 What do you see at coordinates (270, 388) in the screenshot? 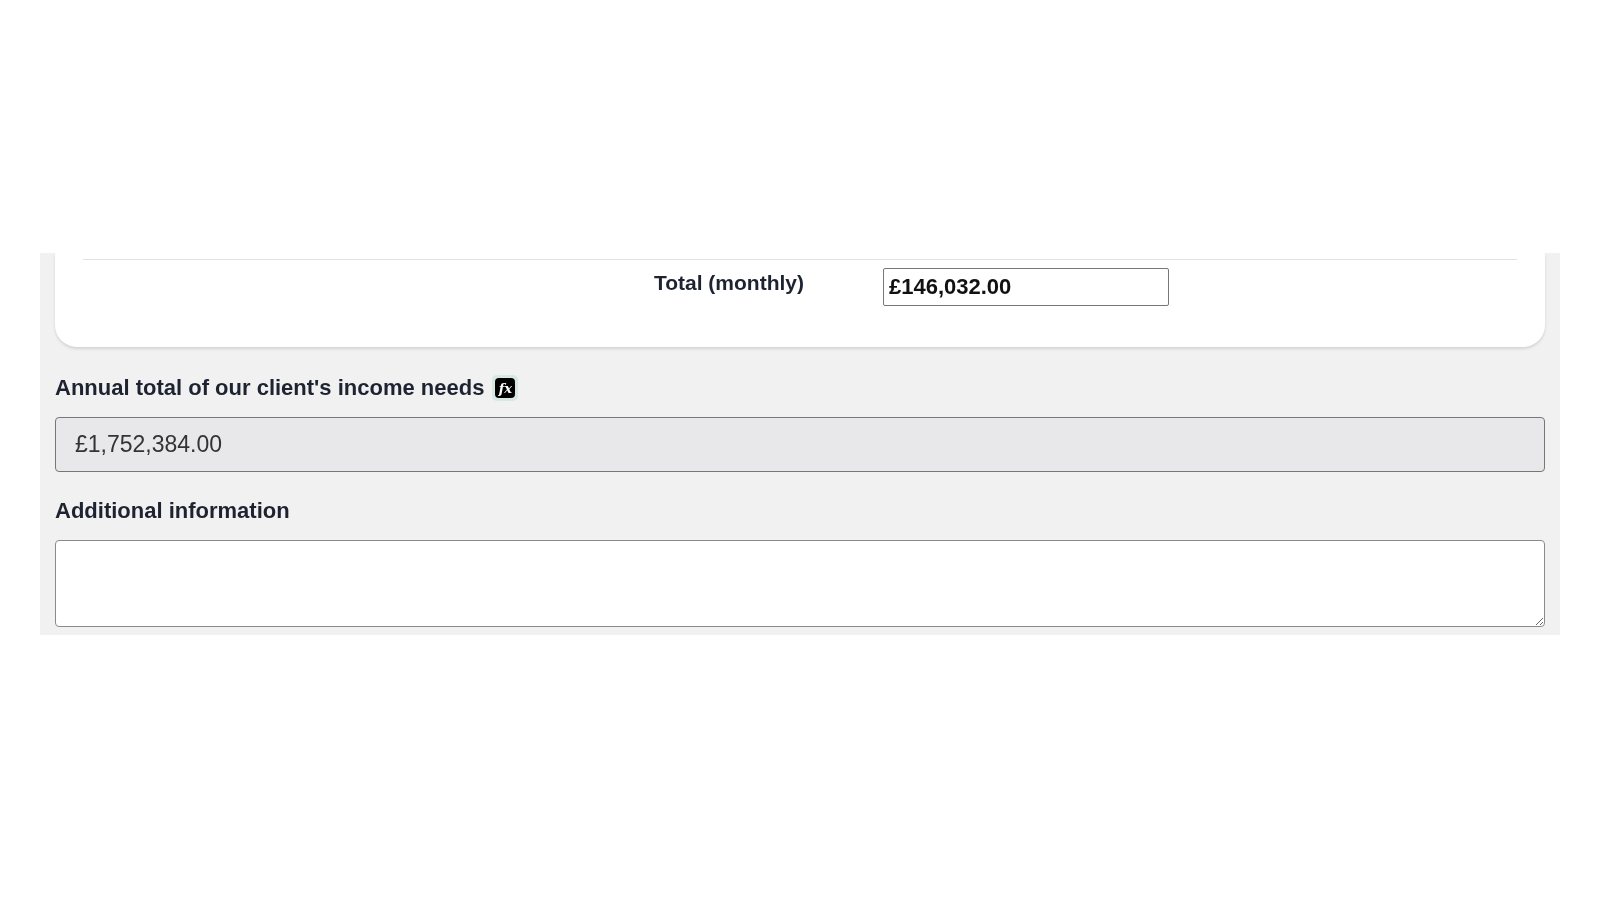
I see `field-label: Annual total of our client's income needs` at bounding box center [270, 388].